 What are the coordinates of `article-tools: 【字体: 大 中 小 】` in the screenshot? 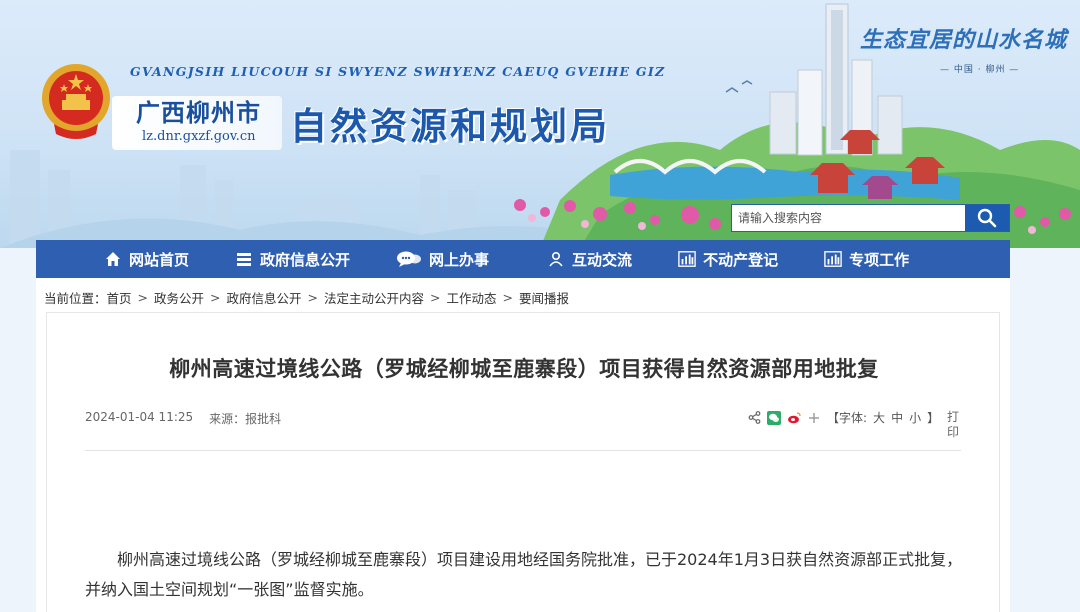 It's located at (843, 417).